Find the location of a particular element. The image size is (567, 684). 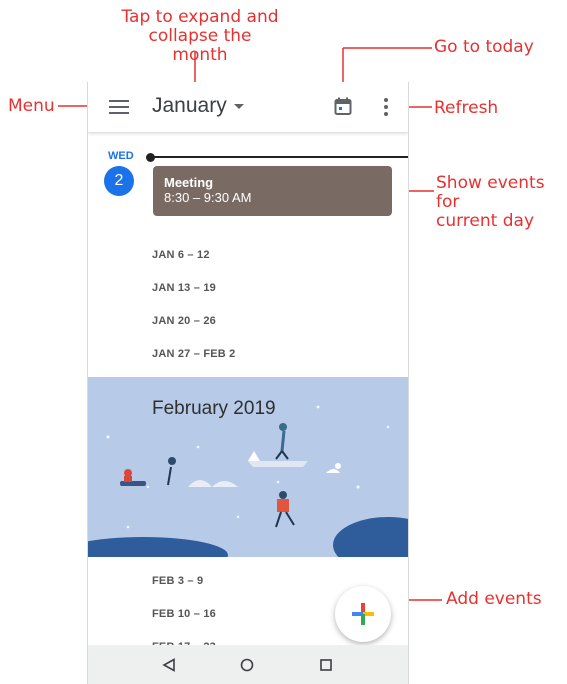

system-nav-bar is located at coordinates (248, 664).